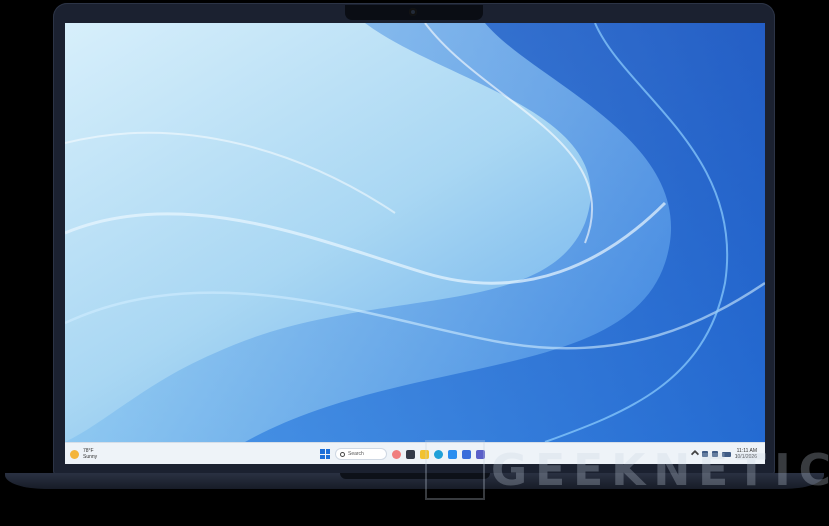  Describe the element at coordinates (325, 454) in the screenshot. I see `start-button` at that location.